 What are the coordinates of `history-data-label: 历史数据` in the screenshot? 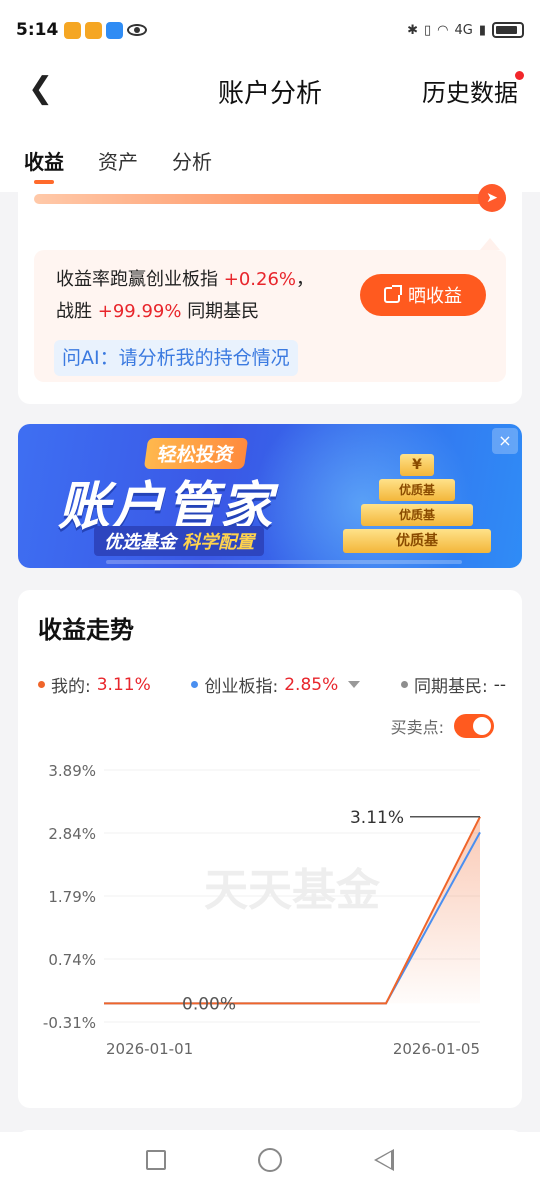 It's located at (470, 93).